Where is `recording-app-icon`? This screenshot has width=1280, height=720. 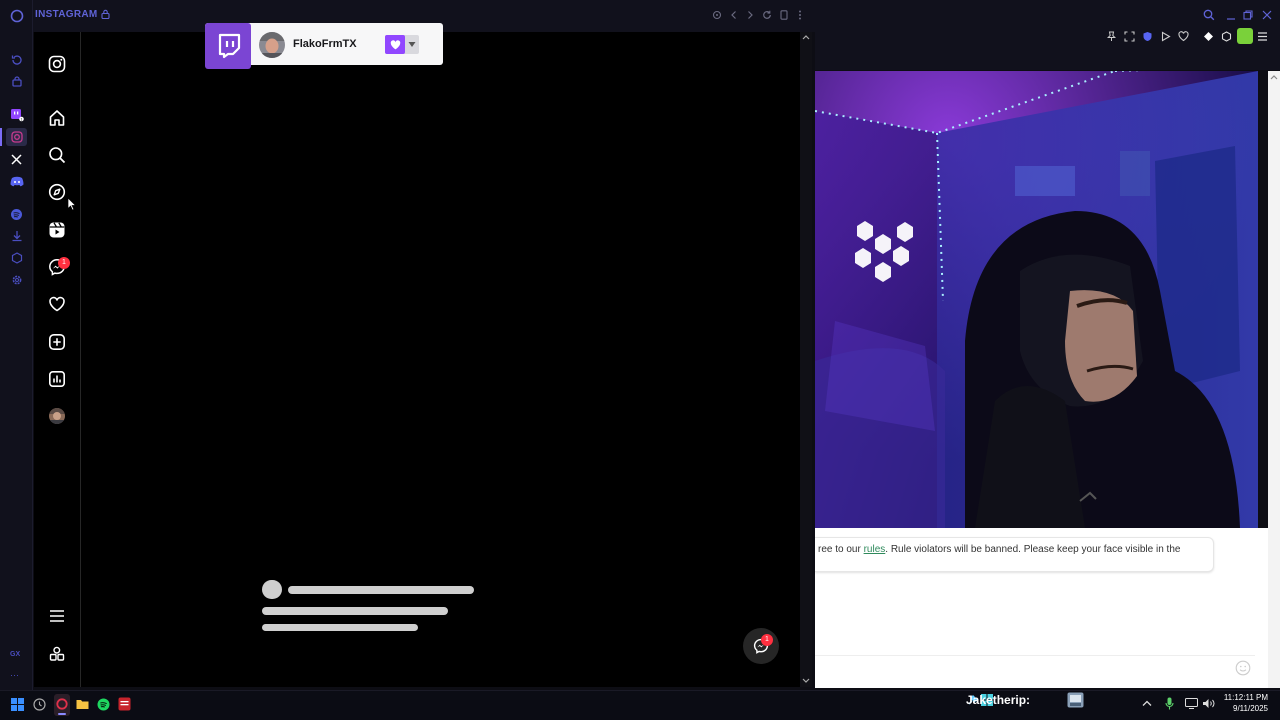
recording-app-icon is located at coordinates (124, 704).